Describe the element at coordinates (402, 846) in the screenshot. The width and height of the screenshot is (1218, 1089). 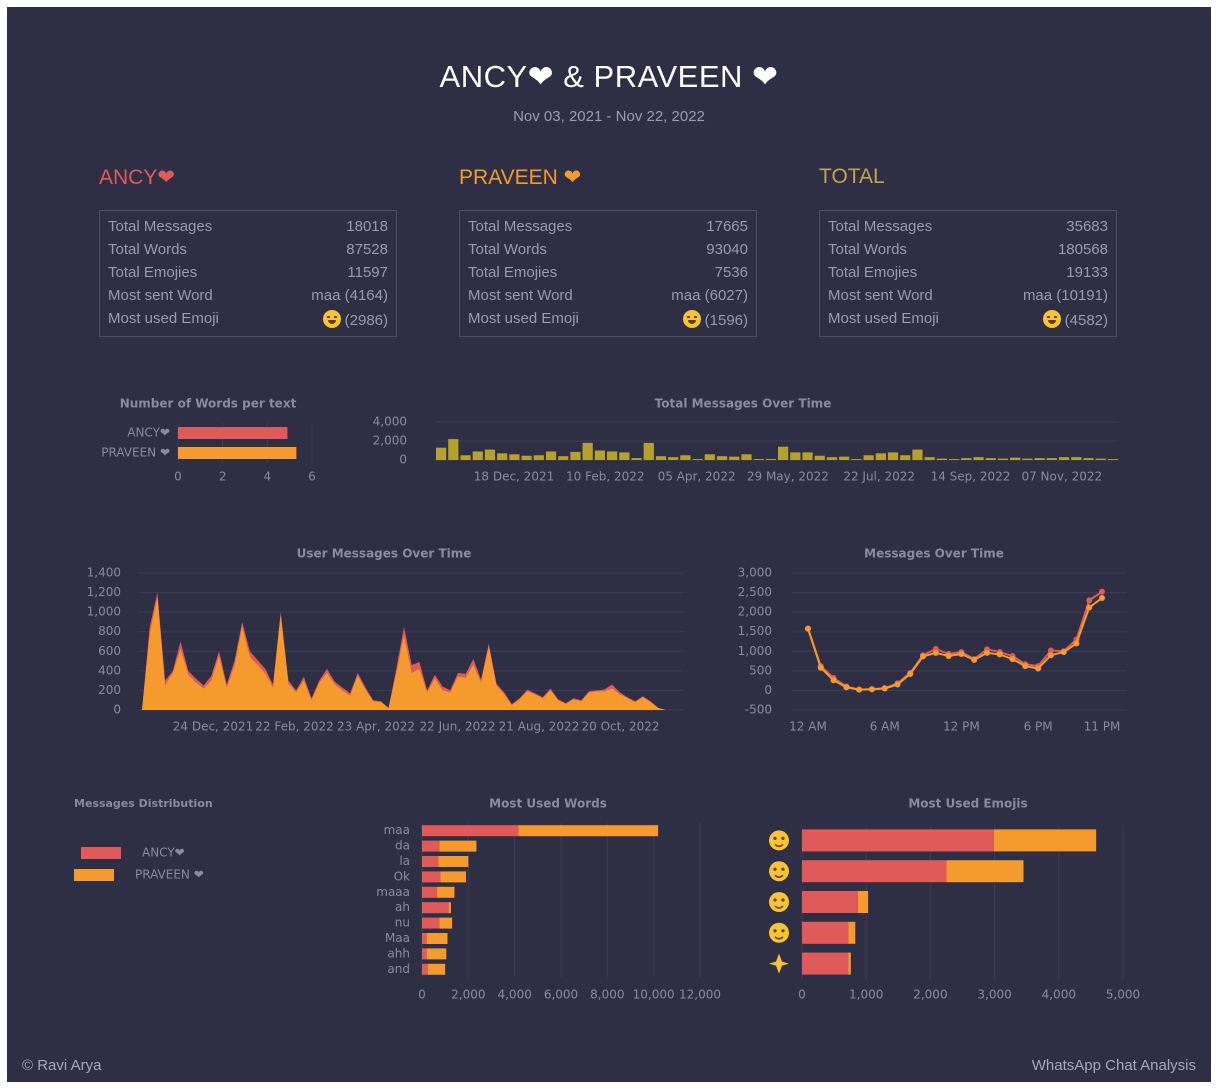
I see `y-tick-label: da` at that location.